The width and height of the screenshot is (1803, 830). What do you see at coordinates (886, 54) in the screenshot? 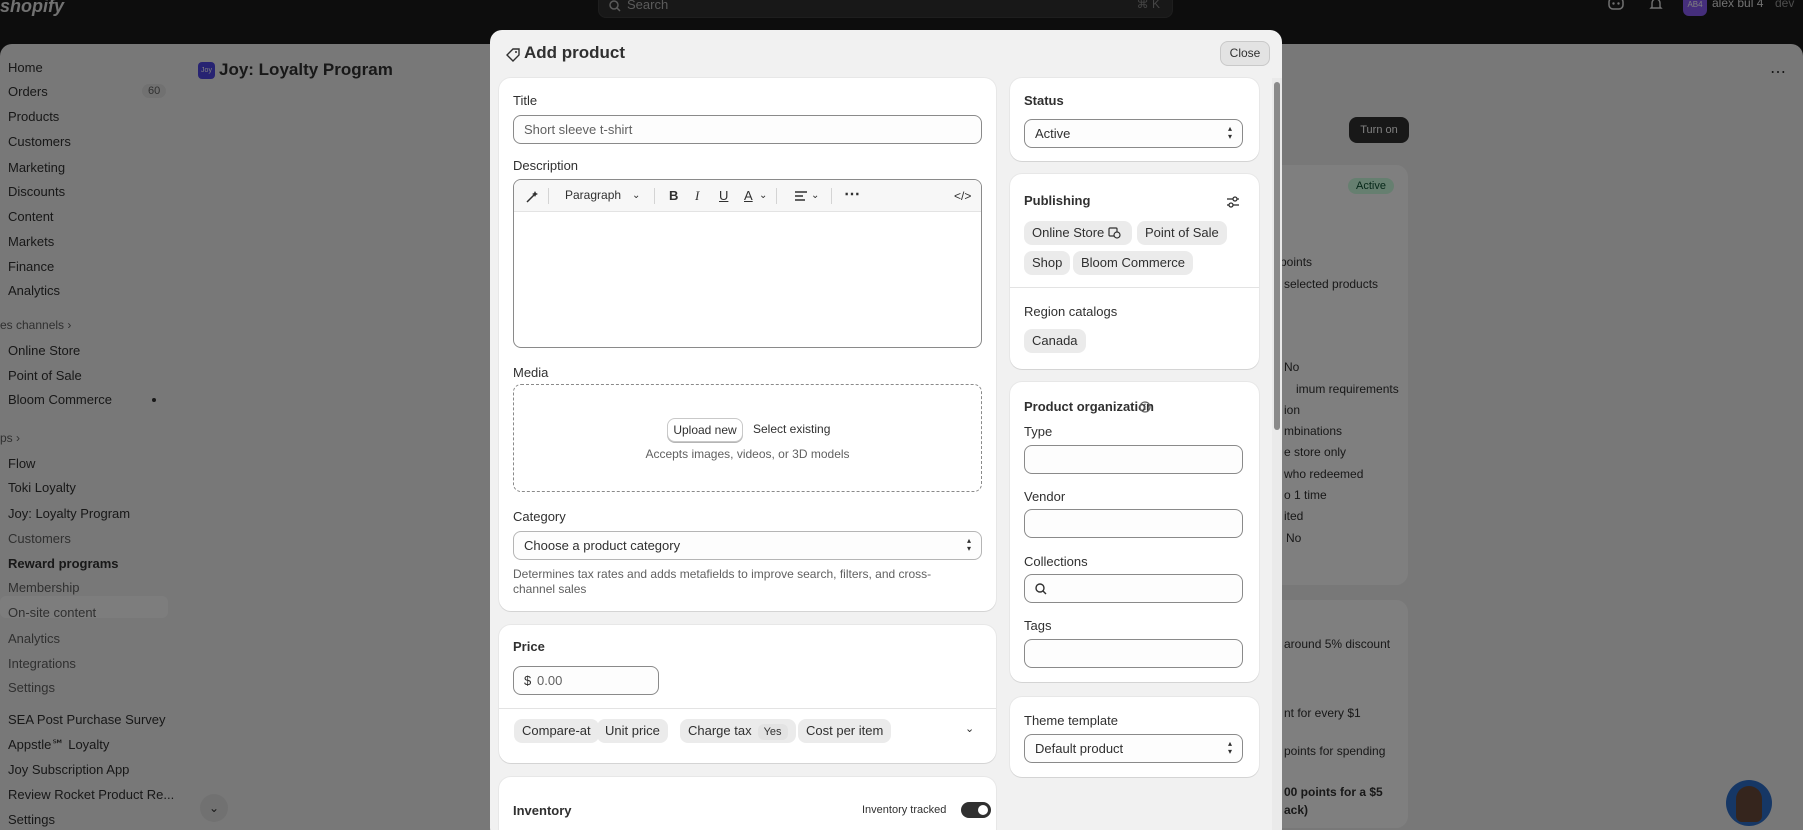
I see `modal-header: Add product Close` at bounding box center [886, 54].